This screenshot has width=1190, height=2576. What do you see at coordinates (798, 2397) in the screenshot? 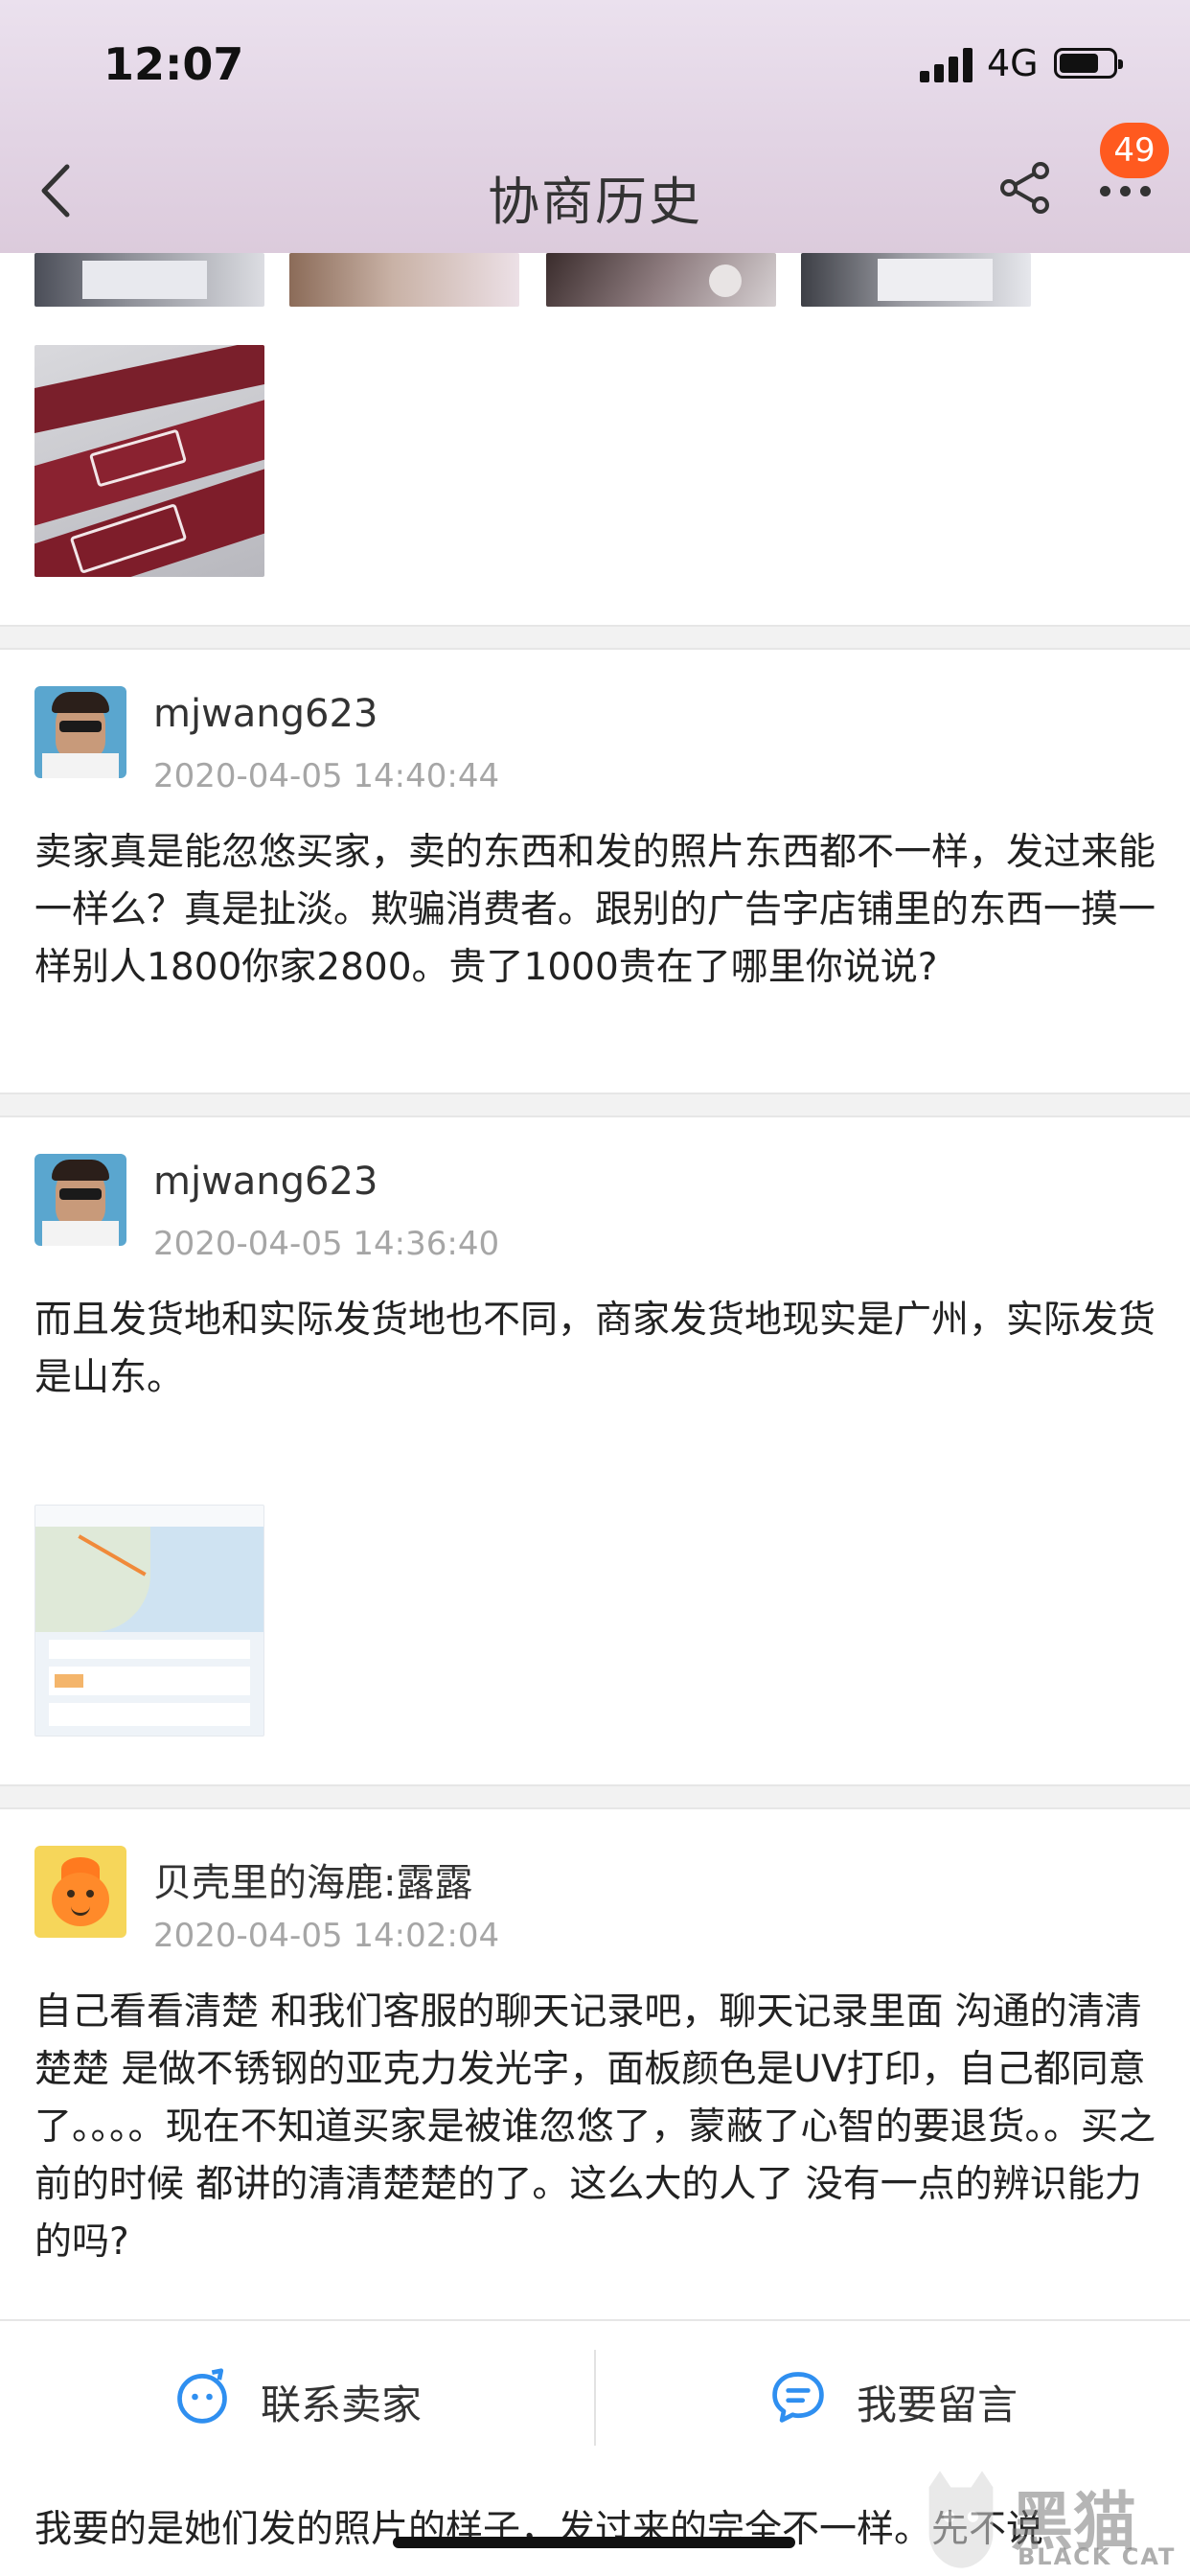
I see `message-bubble-icon` at bounding box center [798, 2397].